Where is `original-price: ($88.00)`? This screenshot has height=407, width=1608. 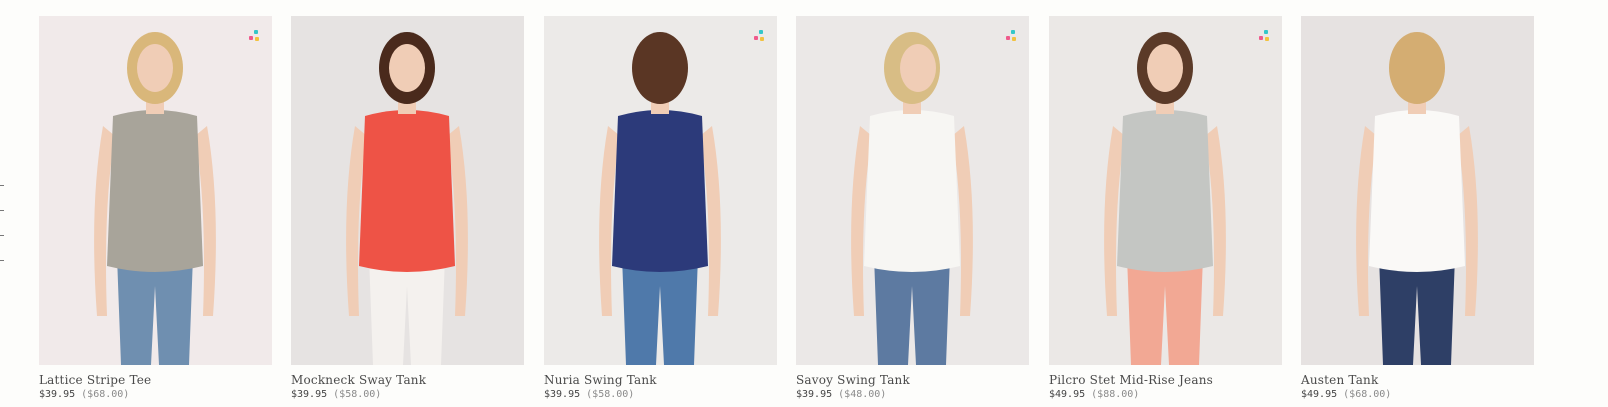
original-price: ($88.00) is located at coordinates (1115, 394).